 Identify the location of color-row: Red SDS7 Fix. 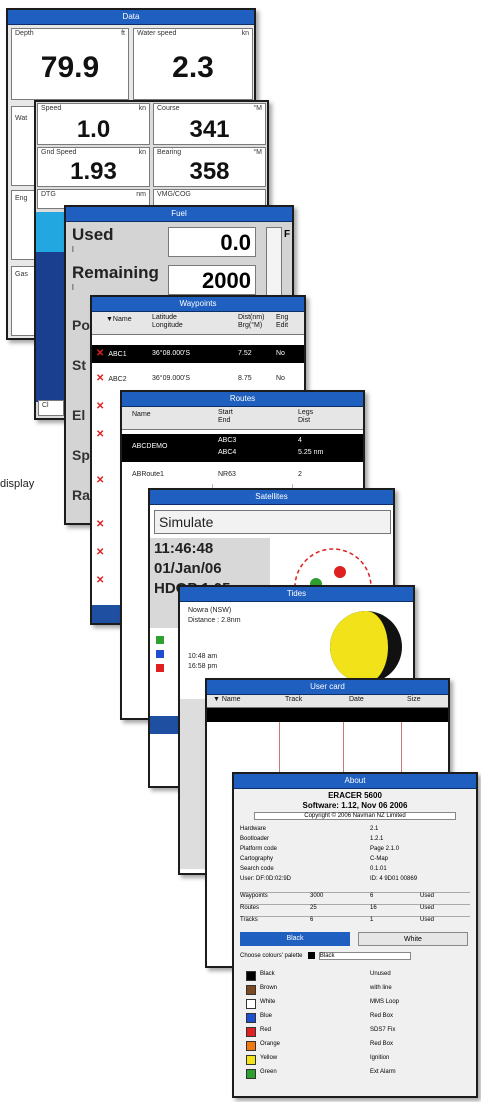
(355, 1031).